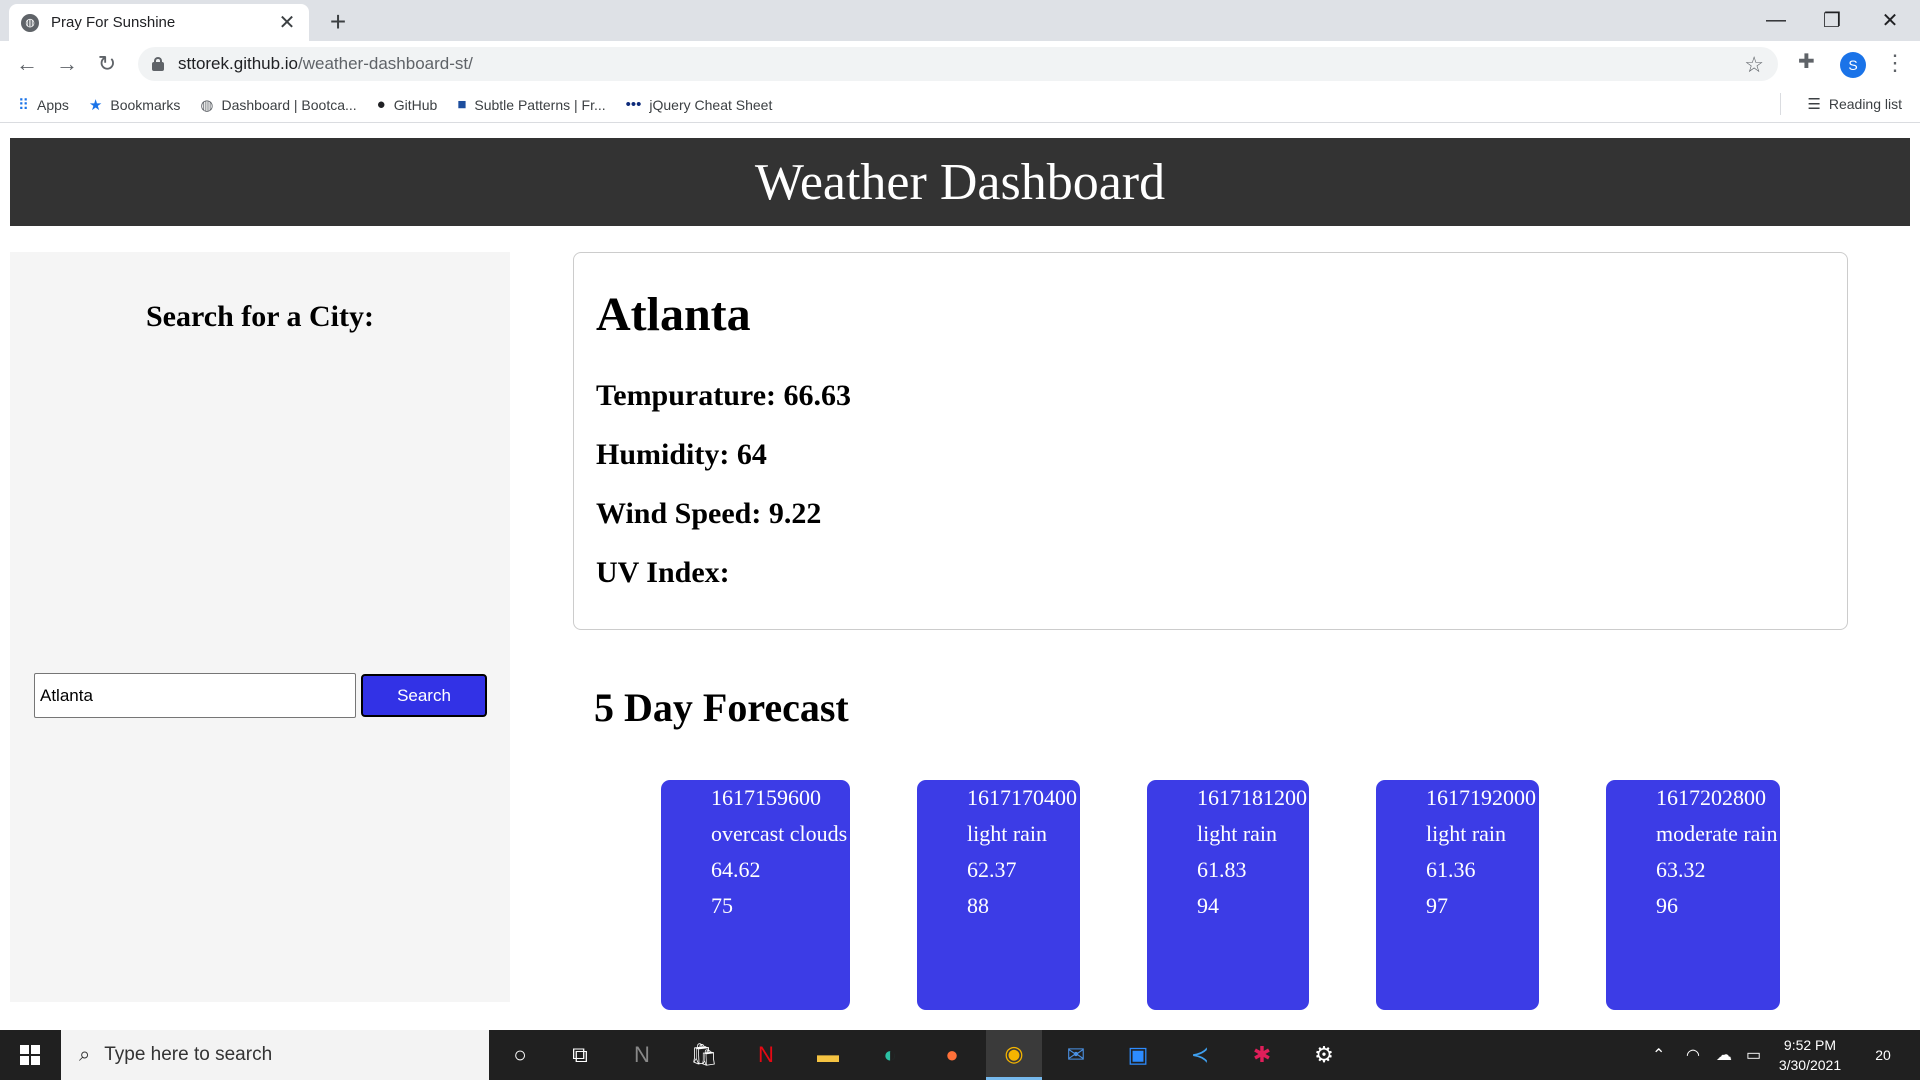  I want to click on extensions-icon: ✚, so click(1806, 61).